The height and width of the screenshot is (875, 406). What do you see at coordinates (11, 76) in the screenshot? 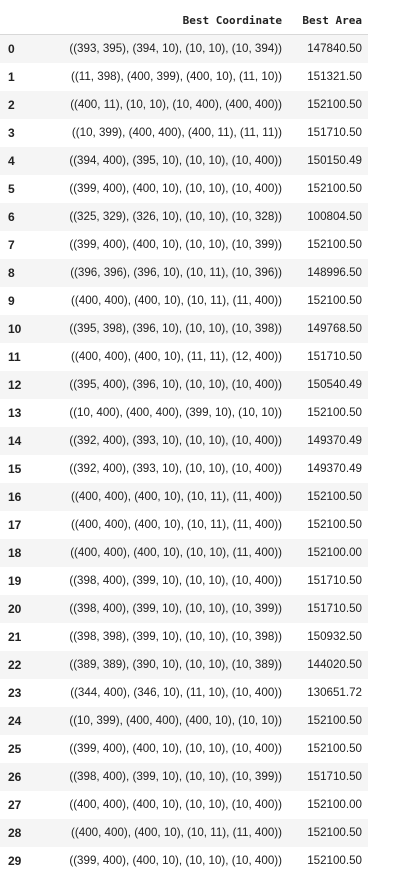
I see `row-index: 1` at bounding box center [11, 76].